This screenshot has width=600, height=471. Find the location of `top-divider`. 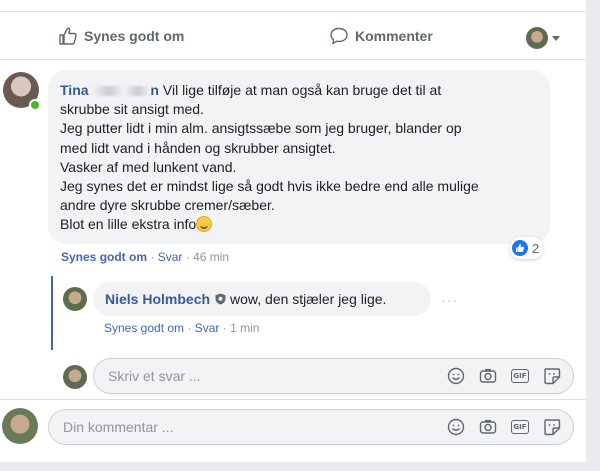

top-divider is located at coordinates (293, 11).